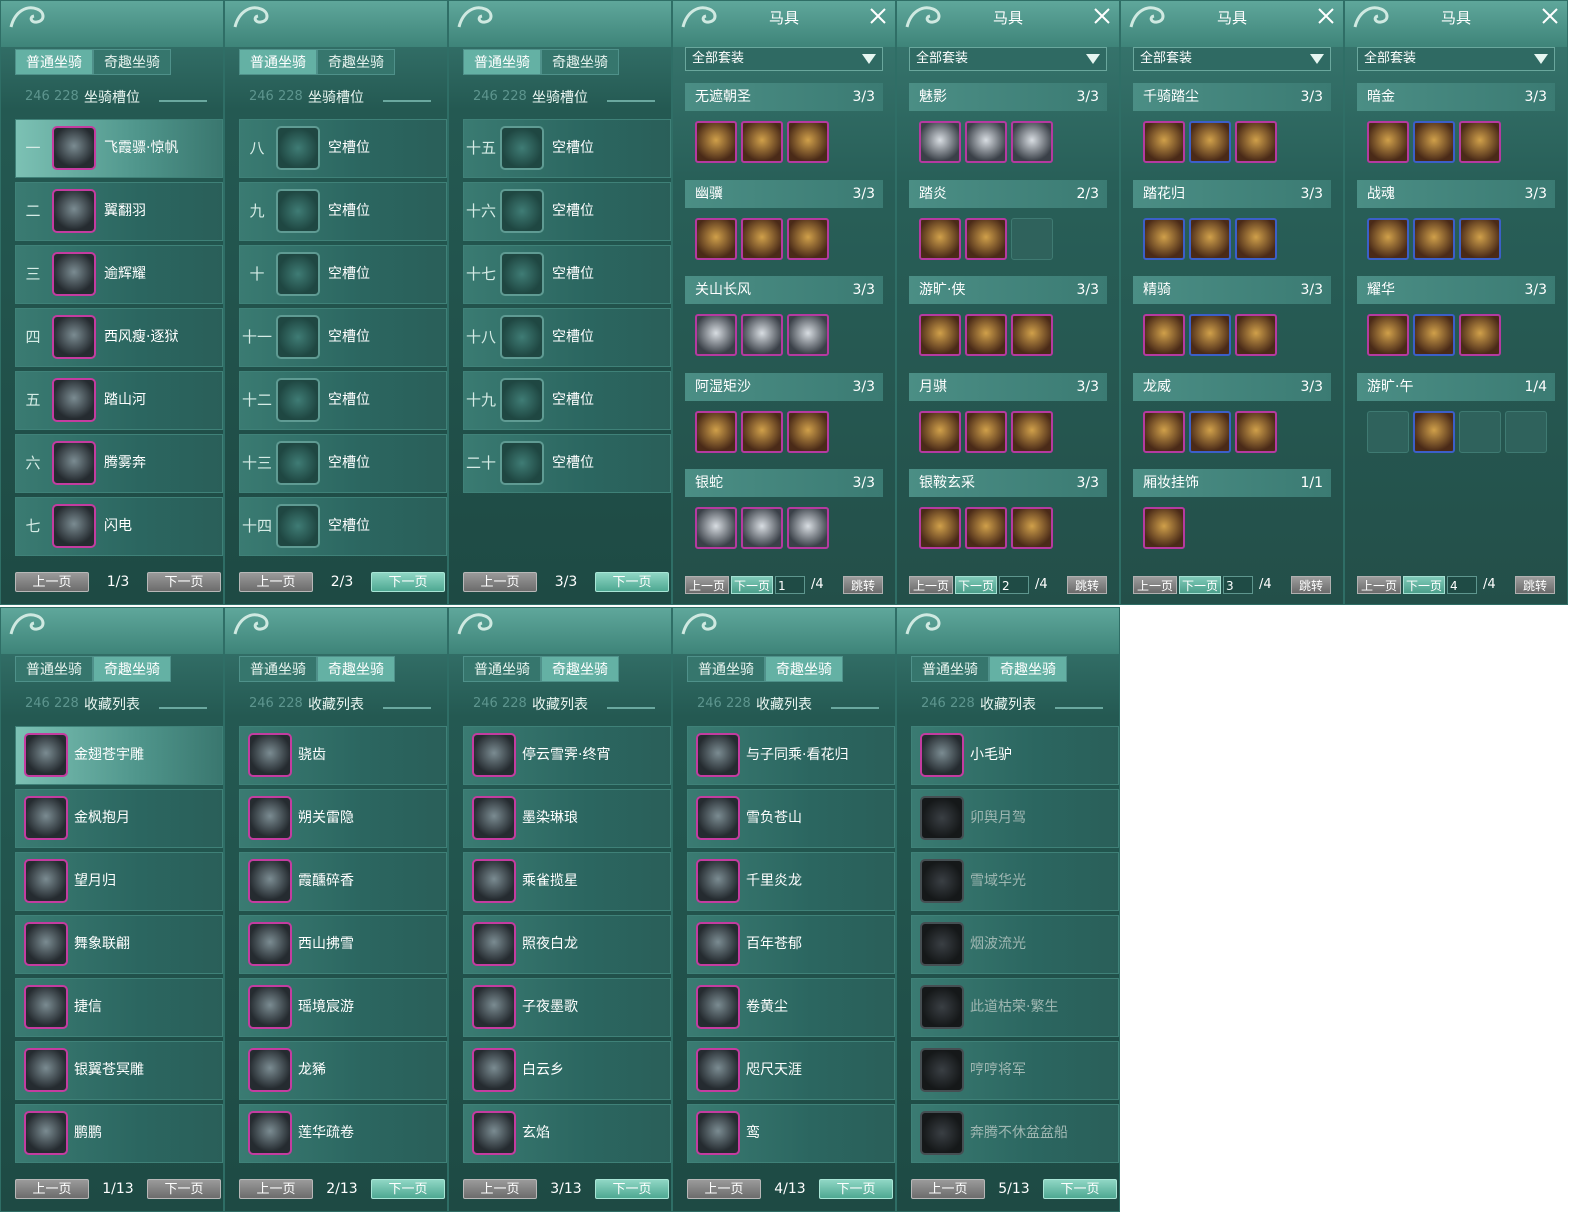  Describe the element at coordinates (791, 1133) in the screenshot. I see `collection-item: 鸾` at that location.